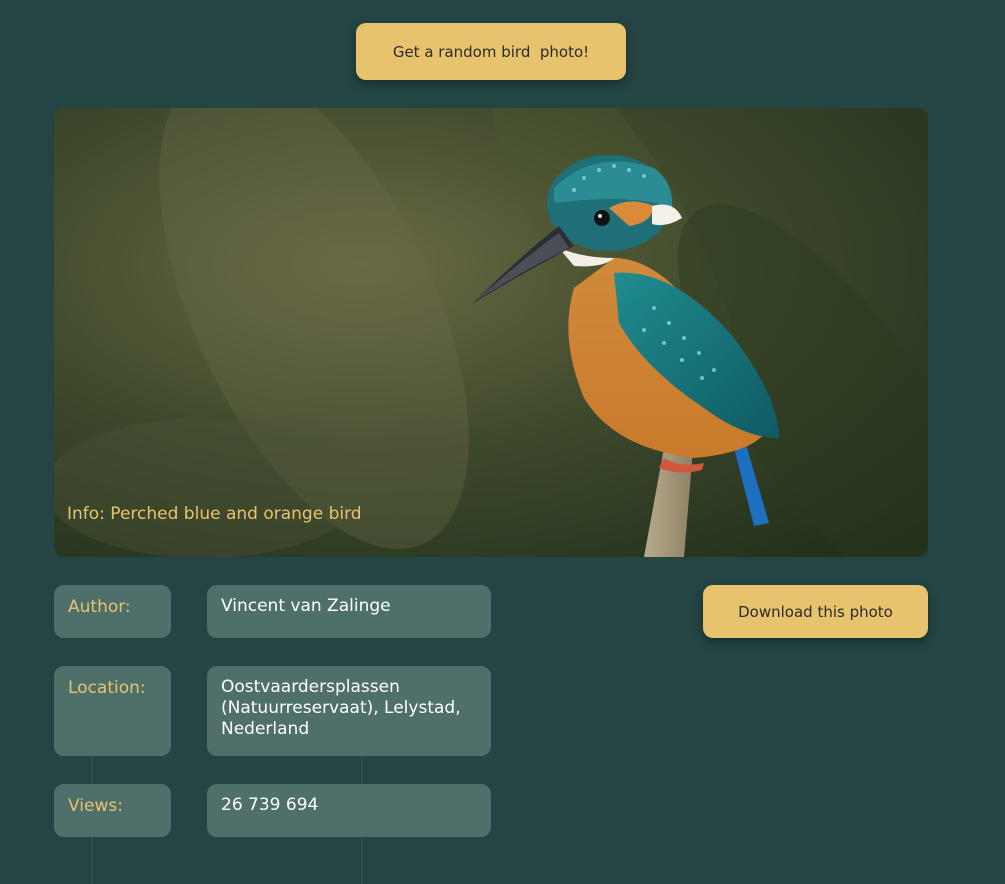 The height and width of the screenshot is (884, 1005). I want to click on author-label: Author:, so click(112, 611).